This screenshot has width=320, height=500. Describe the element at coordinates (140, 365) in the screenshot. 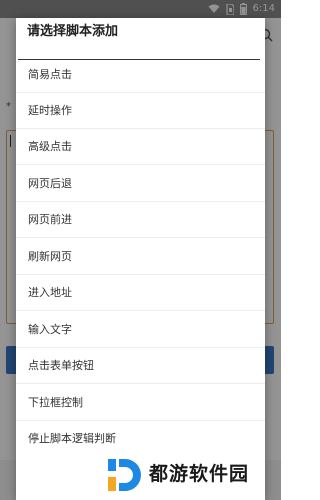

I see `option-click-form-button: 点击表单按钮` at that location.